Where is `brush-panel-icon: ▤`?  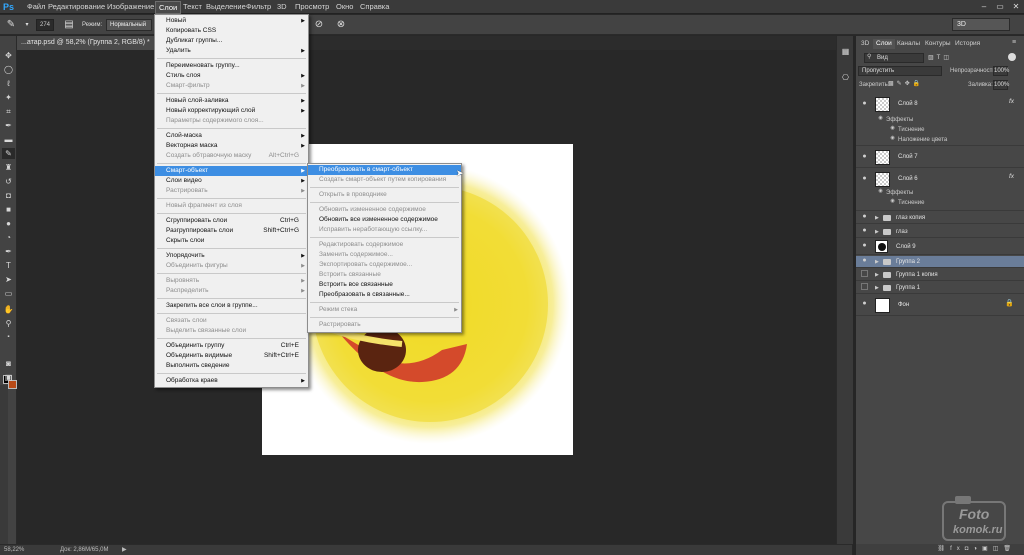
brush-panel-icon: ▤ is located at coordinates (69, 25).